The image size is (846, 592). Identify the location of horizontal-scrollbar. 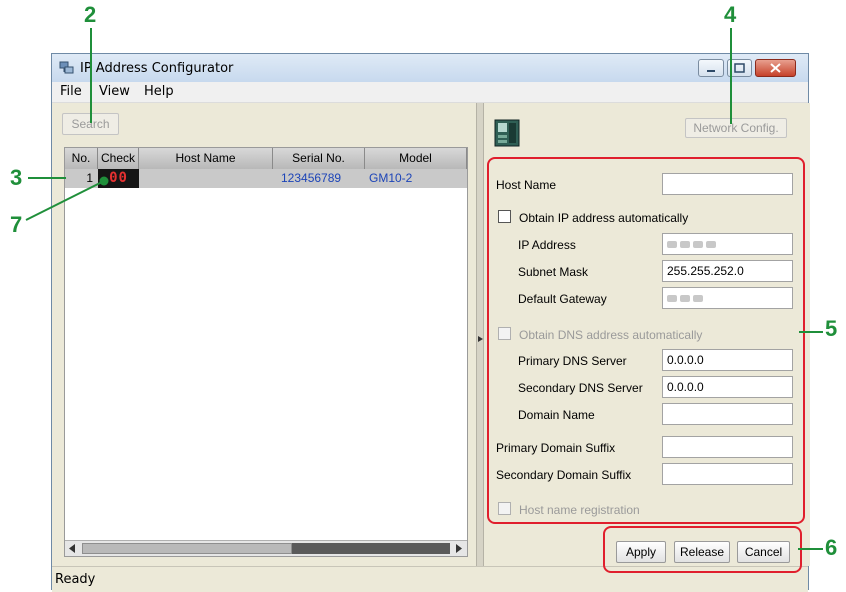
(266, 548).